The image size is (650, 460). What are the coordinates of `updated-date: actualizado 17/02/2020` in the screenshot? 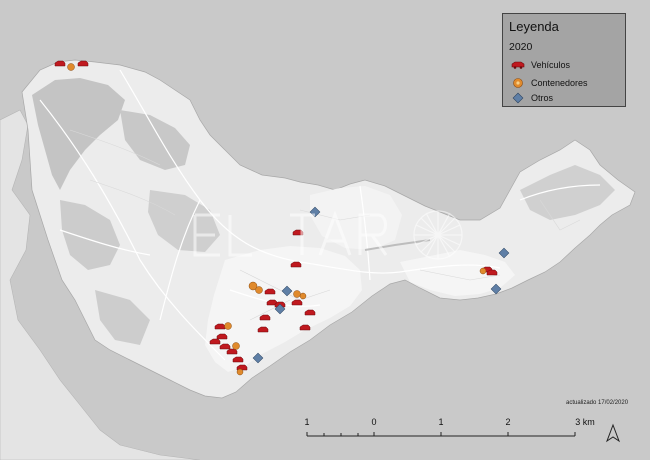 It's located at (597, 403).